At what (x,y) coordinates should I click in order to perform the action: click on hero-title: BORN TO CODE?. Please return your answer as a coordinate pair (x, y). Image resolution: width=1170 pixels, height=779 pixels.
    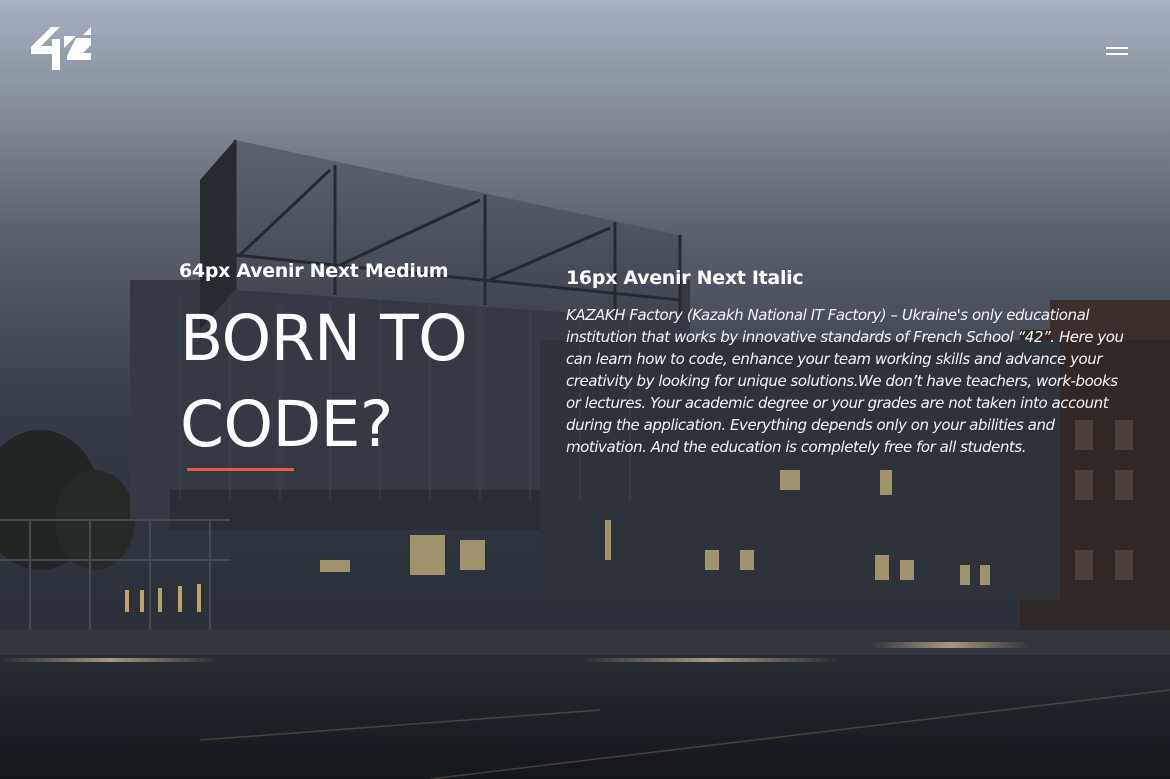
    Looking at the image, I should click on (324, 381).